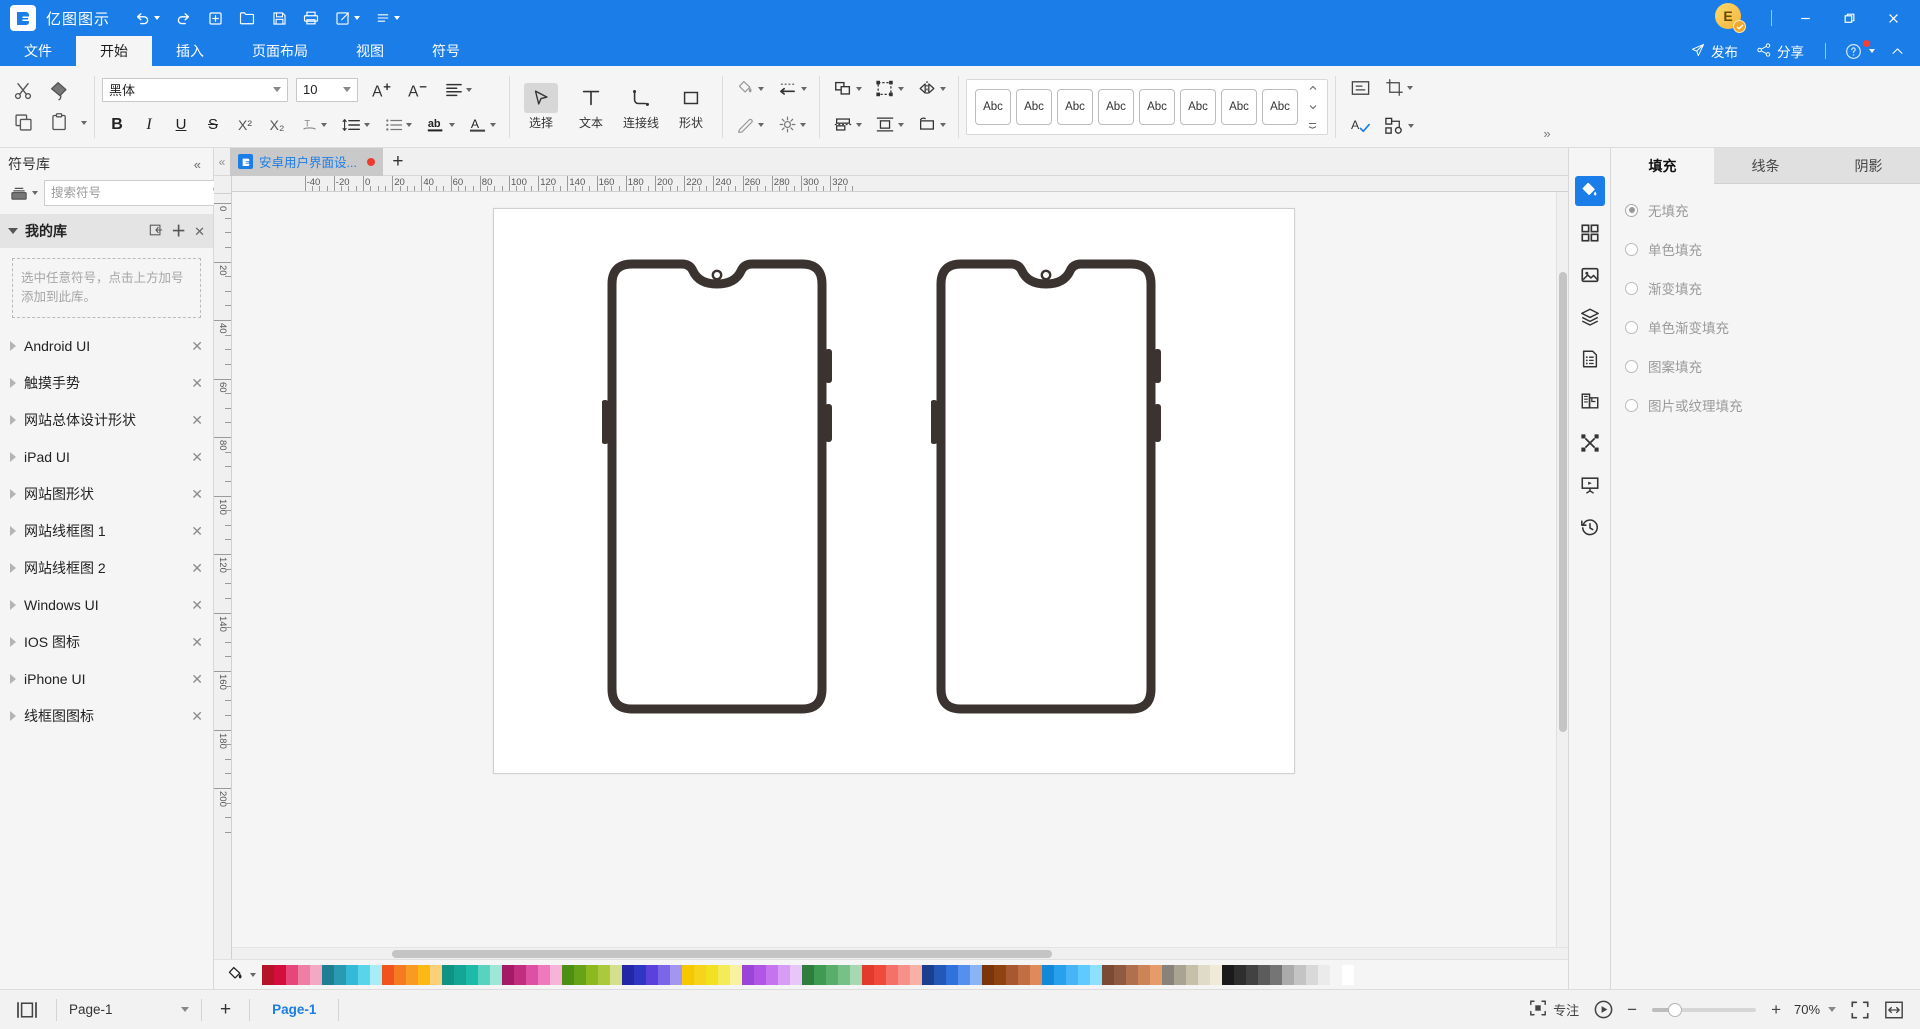  Describe the element at coordinates (1780, 51) in the screenshot. I see `share-button: 分享` at that location.